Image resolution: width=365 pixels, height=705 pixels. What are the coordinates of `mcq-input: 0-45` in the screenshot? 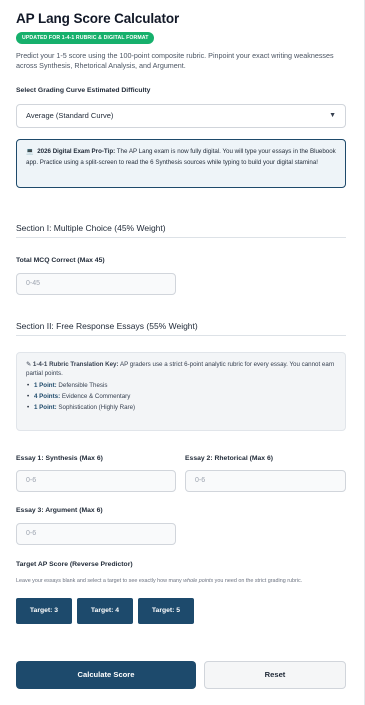 It's located at (96, 284).